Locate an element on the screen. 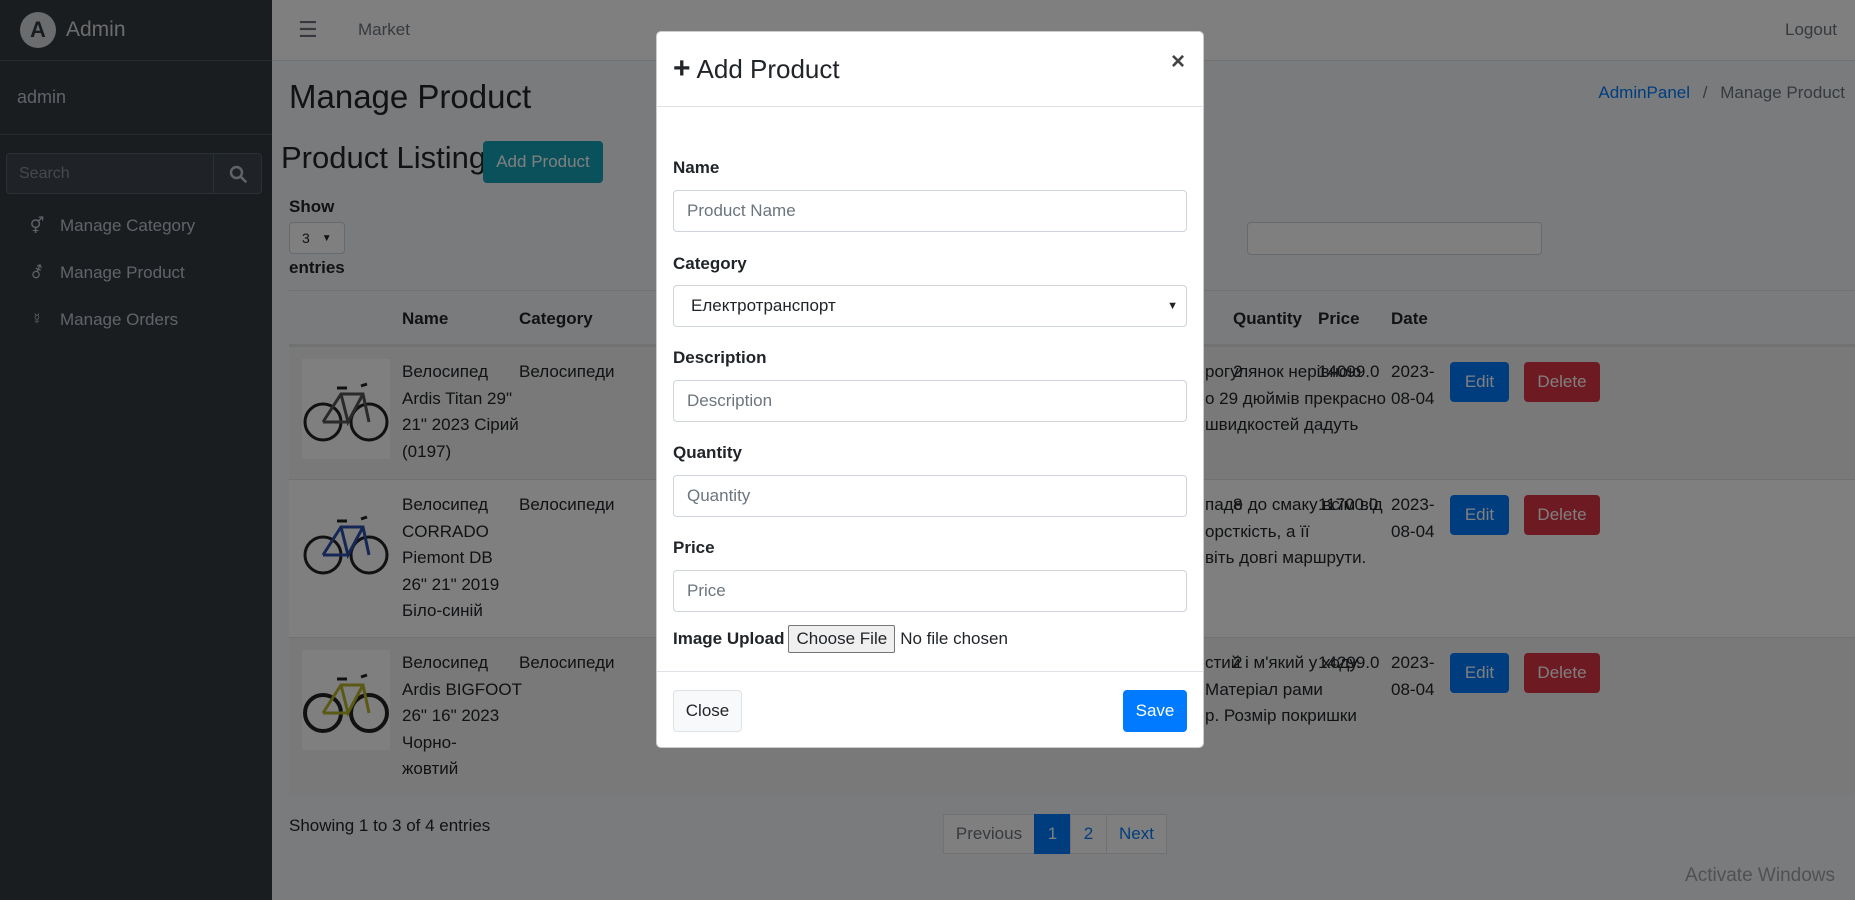 The width and height of the screenshot is (1855, 900). quantity-label: Quantity is located at coordinates (707, 452).